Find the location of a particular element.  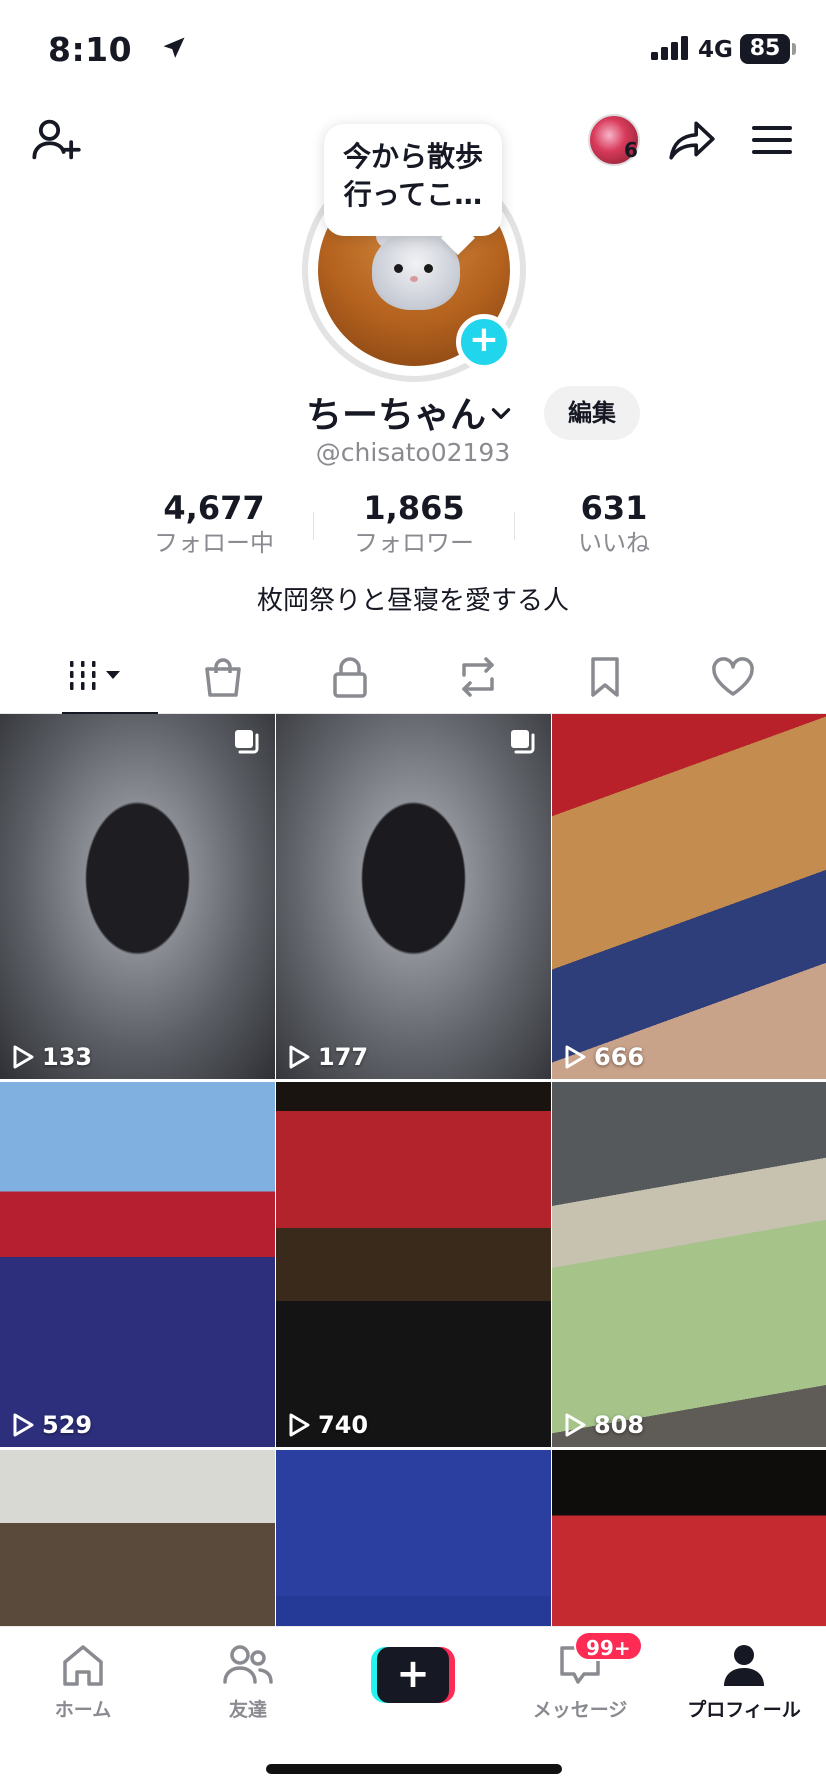

display-name: ちーちゃん is located at coordinates (396, 412).